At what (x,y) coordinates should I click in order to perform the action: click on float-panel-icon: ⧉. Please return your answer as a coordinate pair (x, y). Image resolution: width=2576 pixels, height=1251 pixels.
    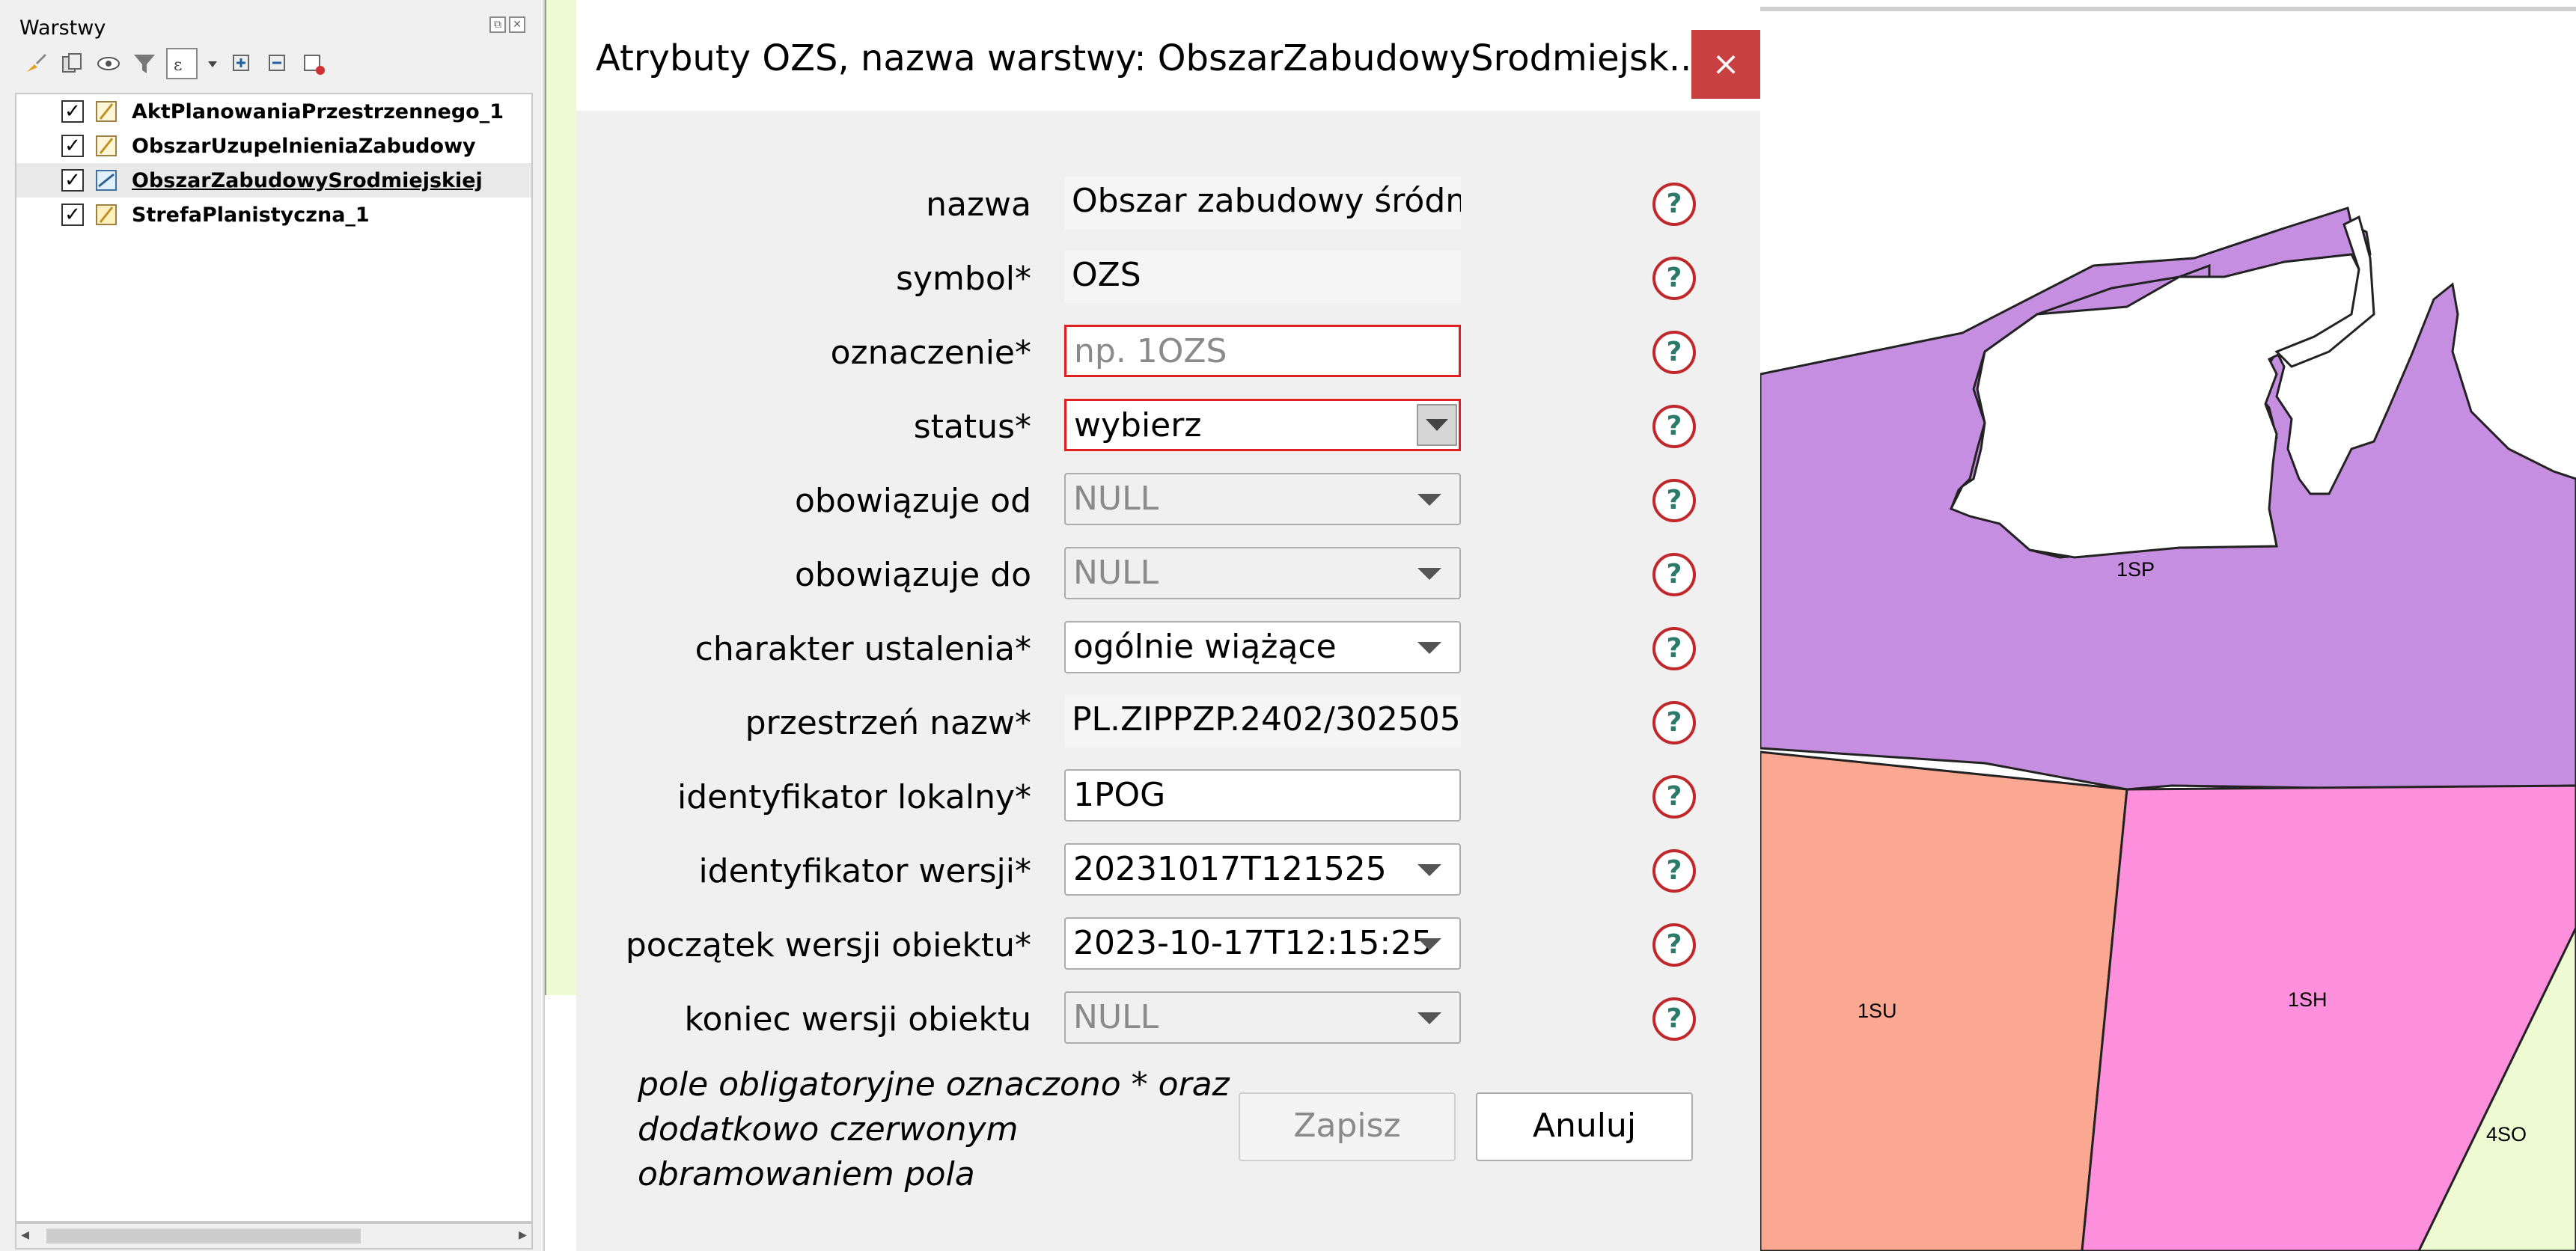
    Looking at the image, I should click on (497, 24).